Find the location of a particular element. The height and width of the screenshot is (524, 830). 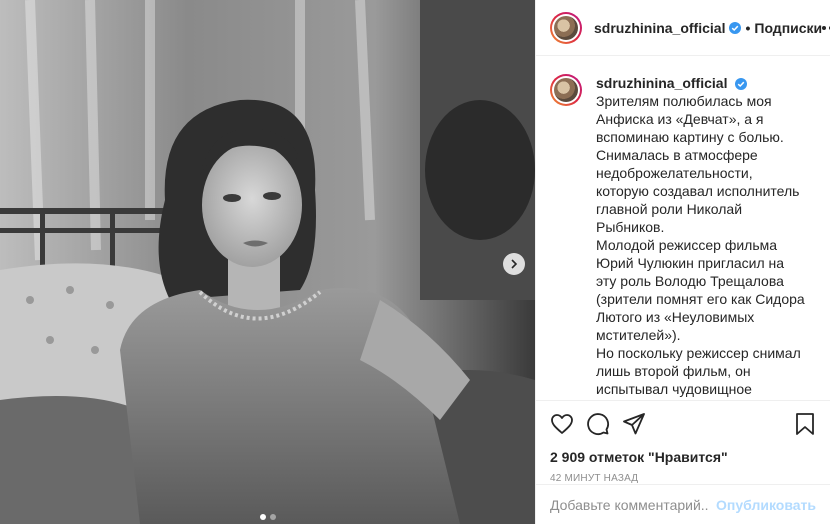

comment-input is located at coordinates (629, 504).